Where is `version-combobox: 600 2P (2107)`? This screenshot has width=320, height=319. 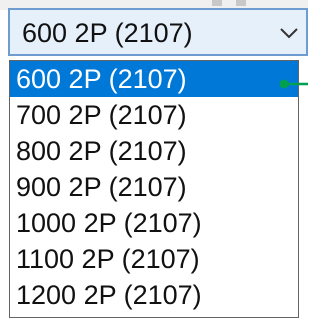 version-combobox: 600 2P (2107) is located at coordinates (158, 32).